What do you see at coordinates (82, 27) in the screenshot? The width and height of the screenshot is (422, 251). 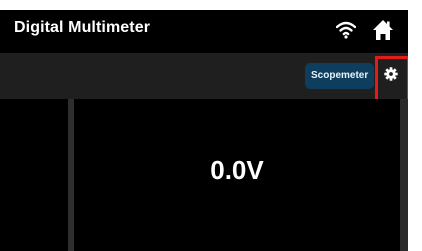 I see `app-title: Digital Multimeter` at bounding box center [82, 27].